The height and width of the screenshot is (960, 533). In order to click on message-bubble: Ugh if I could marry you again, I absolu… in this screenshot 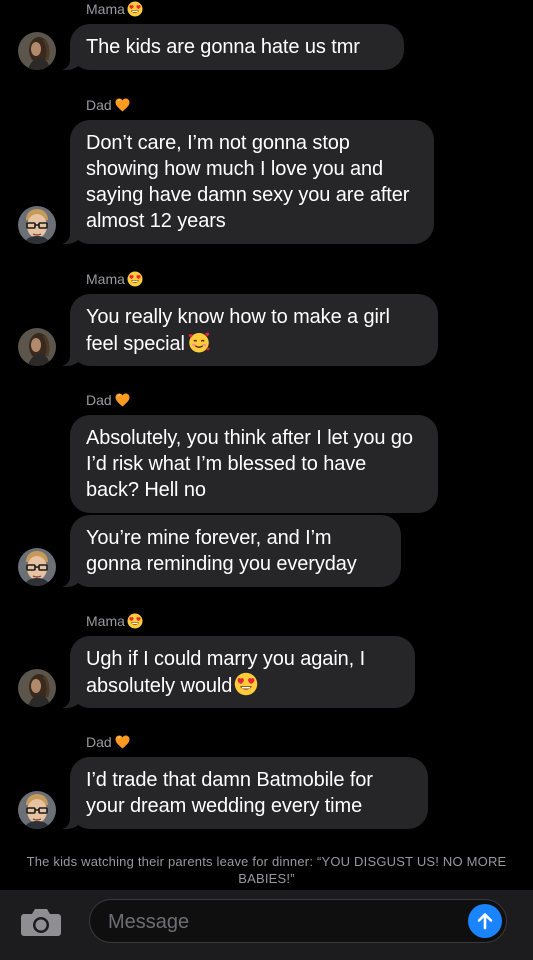, I will do `click(237, 672)`.